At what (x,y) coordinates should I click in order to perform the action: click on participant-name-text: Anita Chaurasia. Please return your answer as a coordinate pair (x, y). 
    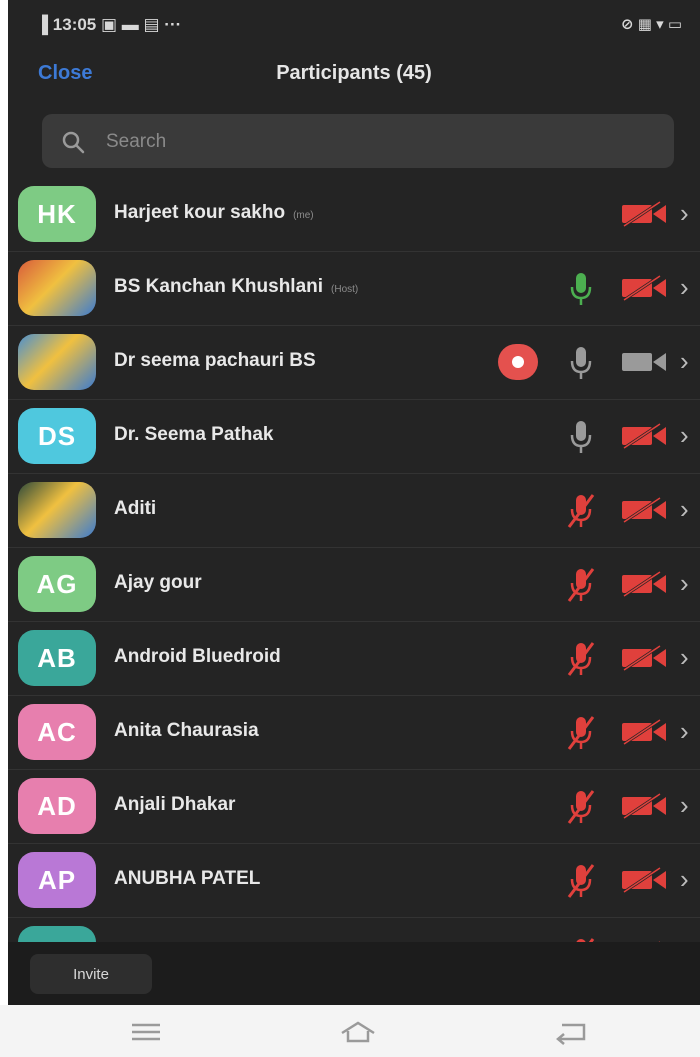
    Looking at the image, I should click on (186, 730).